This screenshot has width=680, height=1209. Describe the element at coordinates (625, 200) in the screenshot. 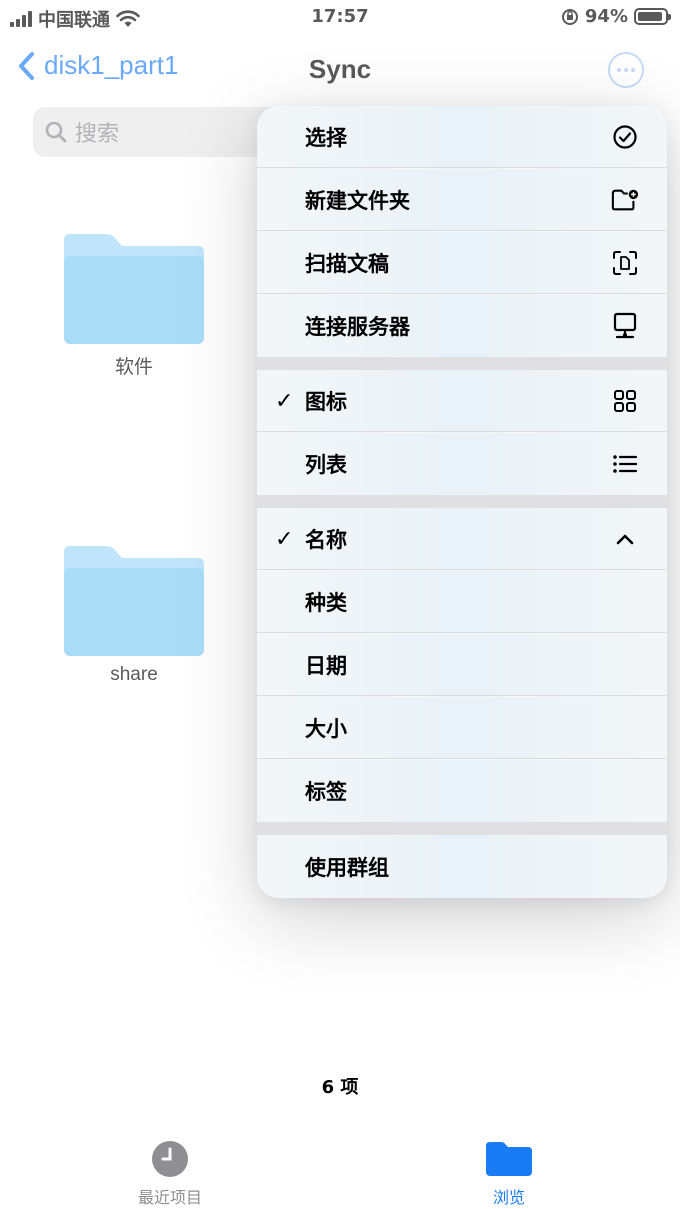

I see `new-folder-icon` at that location.